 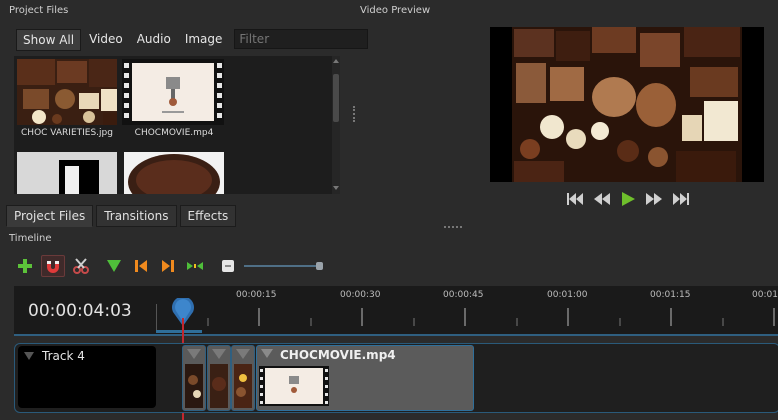 What do you see at coordinates (30, 238) in the screenshot?
I see `timeline-title: Timeline` at bounding box center [30, 238].